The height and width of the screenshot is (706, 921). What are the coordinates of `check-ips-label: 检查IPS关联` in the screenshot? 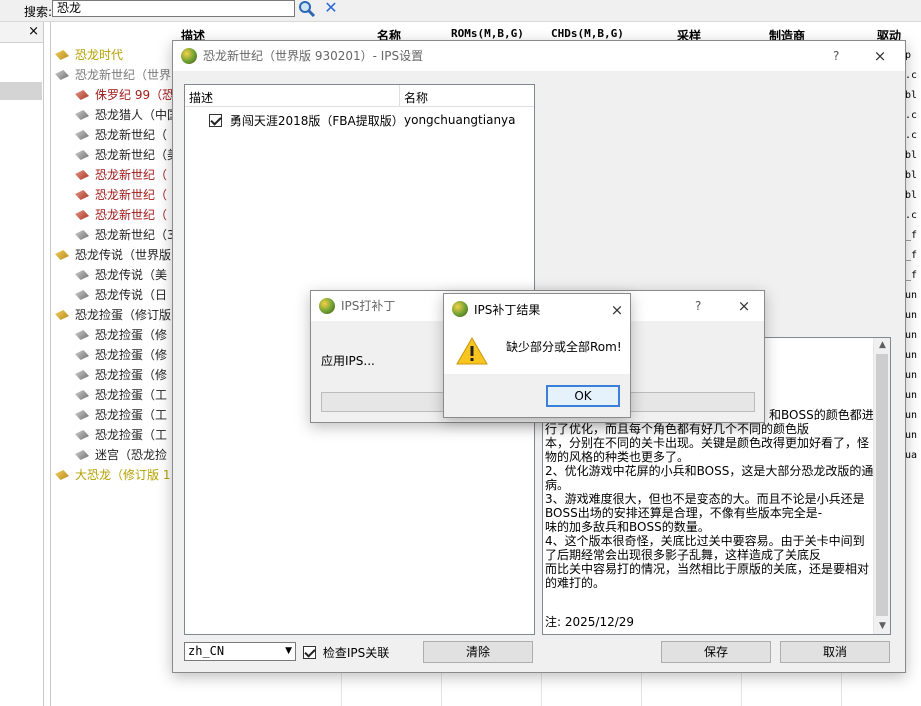 It's located at (356, 653).